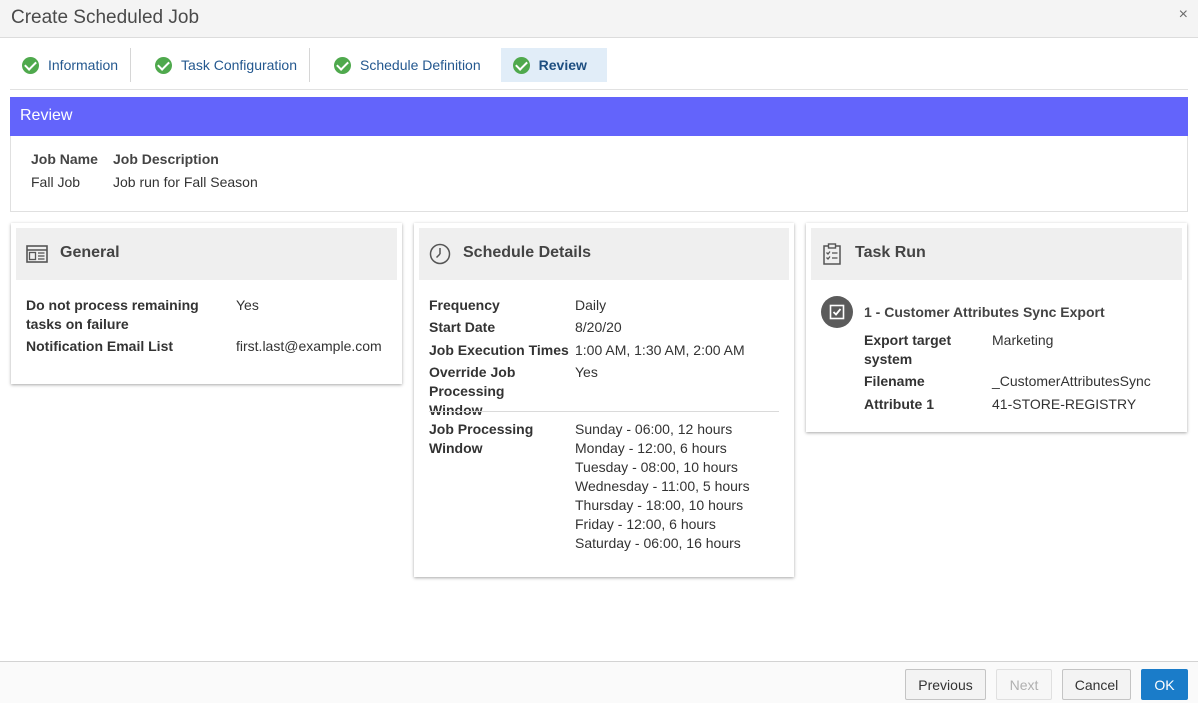 The width and height of the screenshot is (1198, 703). What do you see at coordinates (899, 404) in the screenshot?
I see `attribute-1-label: Attribute 1` at bounding box center [899, 404].